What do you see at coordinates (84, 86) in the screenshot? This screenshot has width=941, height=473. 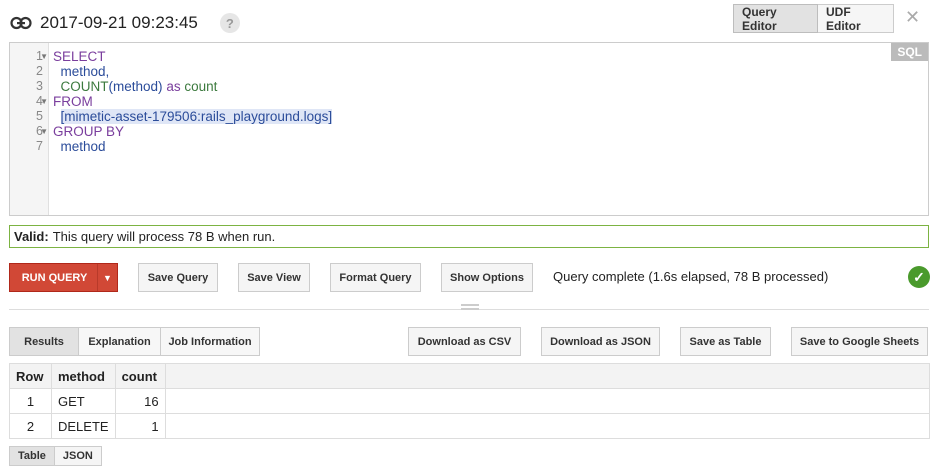 I see `function-count: COUNT` at bounding box center [84, 86].